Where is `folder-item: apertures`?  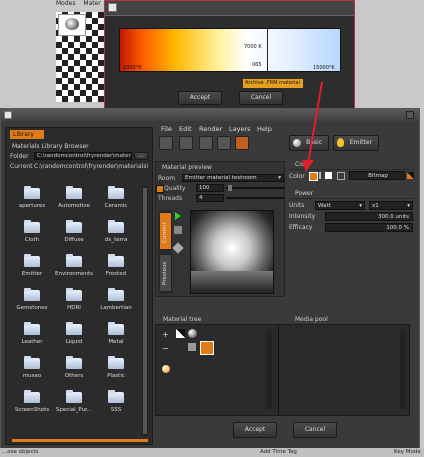
folder-item: apertures is located at coordinates (32, 200).